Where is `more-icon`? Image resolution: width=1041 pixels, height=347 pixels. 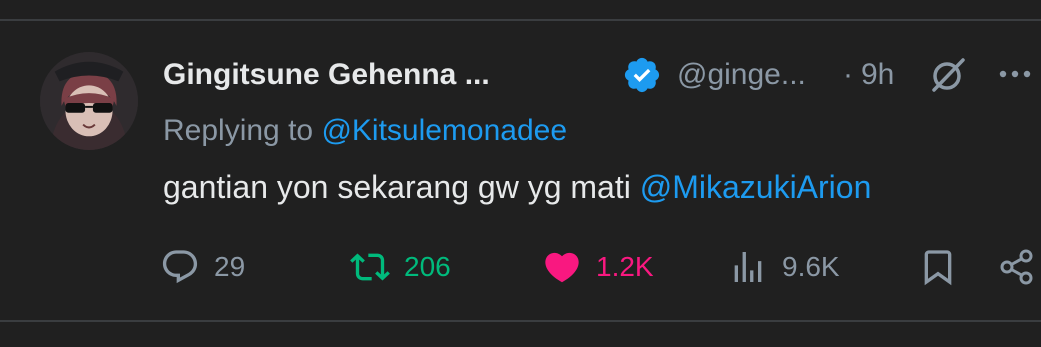
more-icon is located at coordinates (1015, 74).